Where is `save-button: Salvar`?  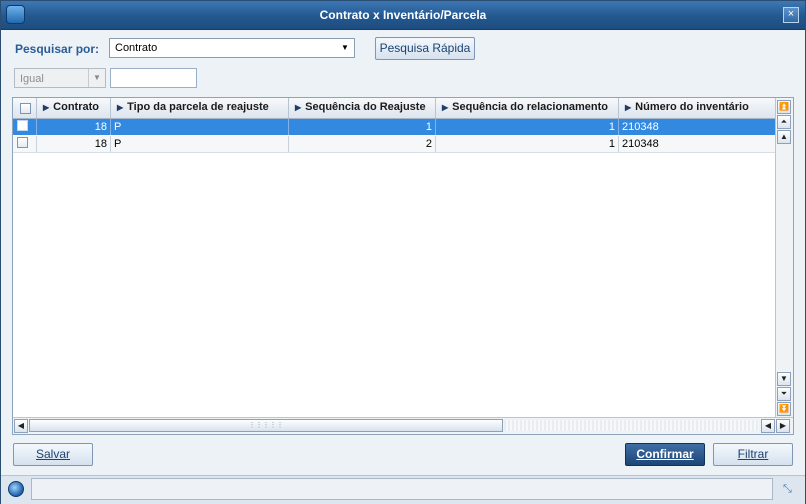 save-button: Salvar is located at coordinates (53, 454).